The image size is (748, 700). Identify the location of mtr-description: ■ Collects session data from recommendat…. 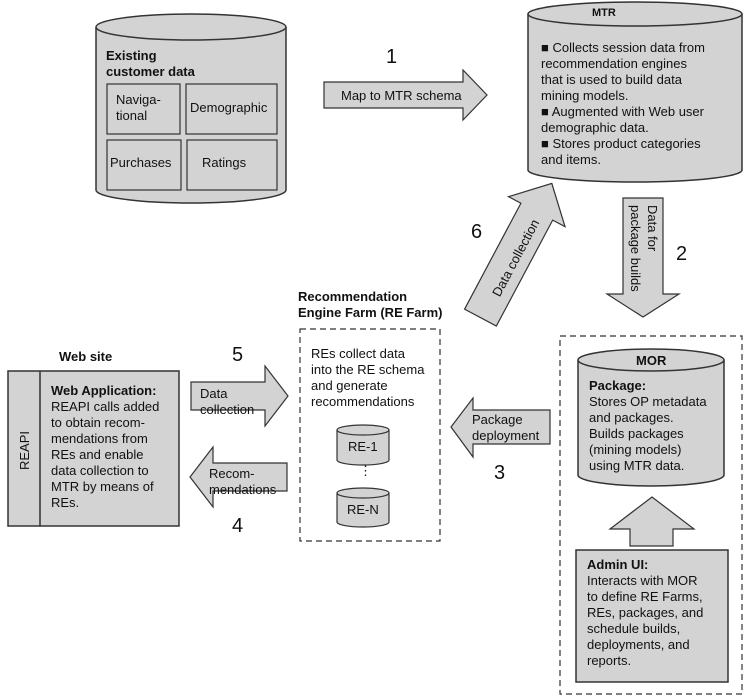
(641, 104).